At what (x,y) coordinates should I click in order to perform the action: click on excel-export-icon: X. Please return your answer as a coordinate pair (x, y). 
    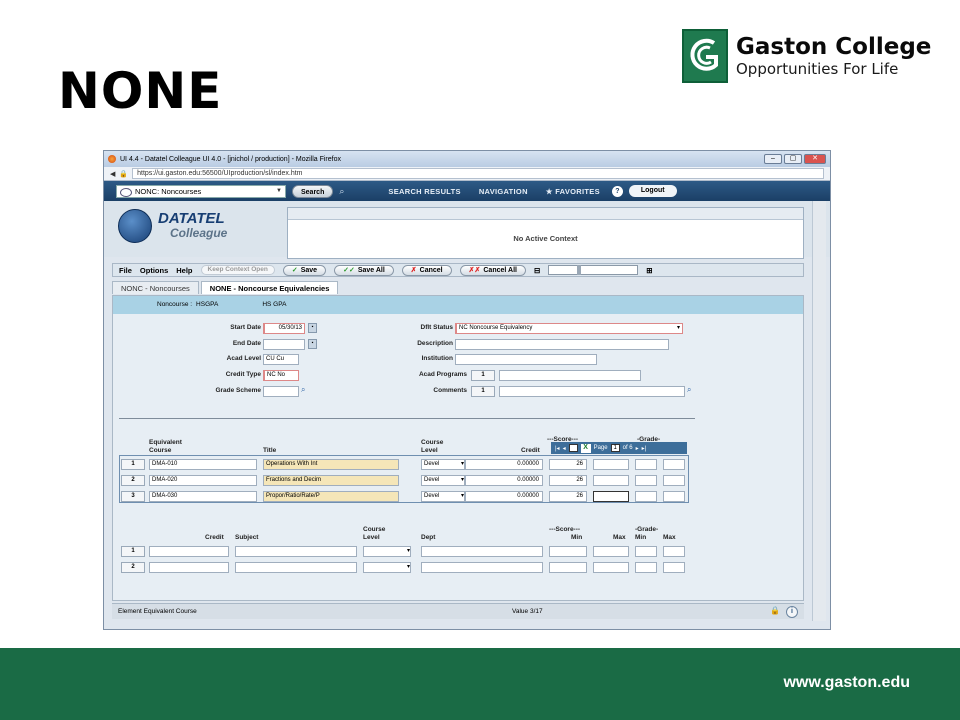
    Looking at the image, I should click on (585, 448).